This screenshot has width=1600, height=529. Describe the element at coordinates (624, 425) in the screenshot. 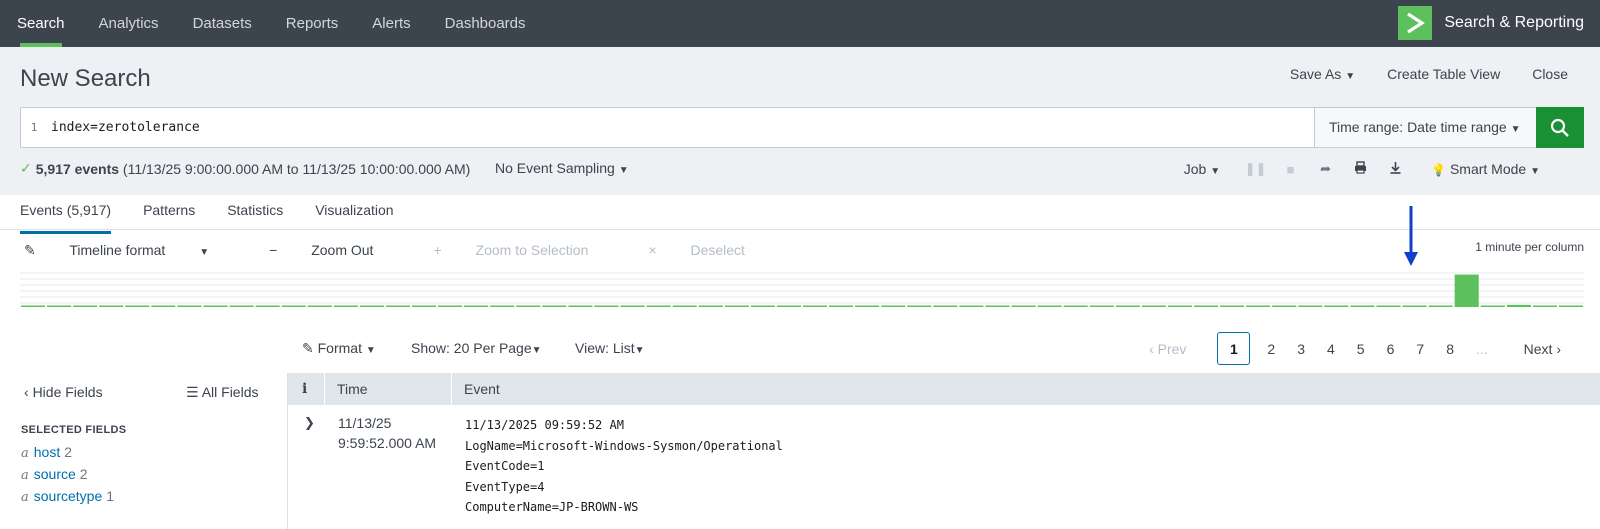

I see `event-line: 11/13/2025 09:59:52 AM` at that location.